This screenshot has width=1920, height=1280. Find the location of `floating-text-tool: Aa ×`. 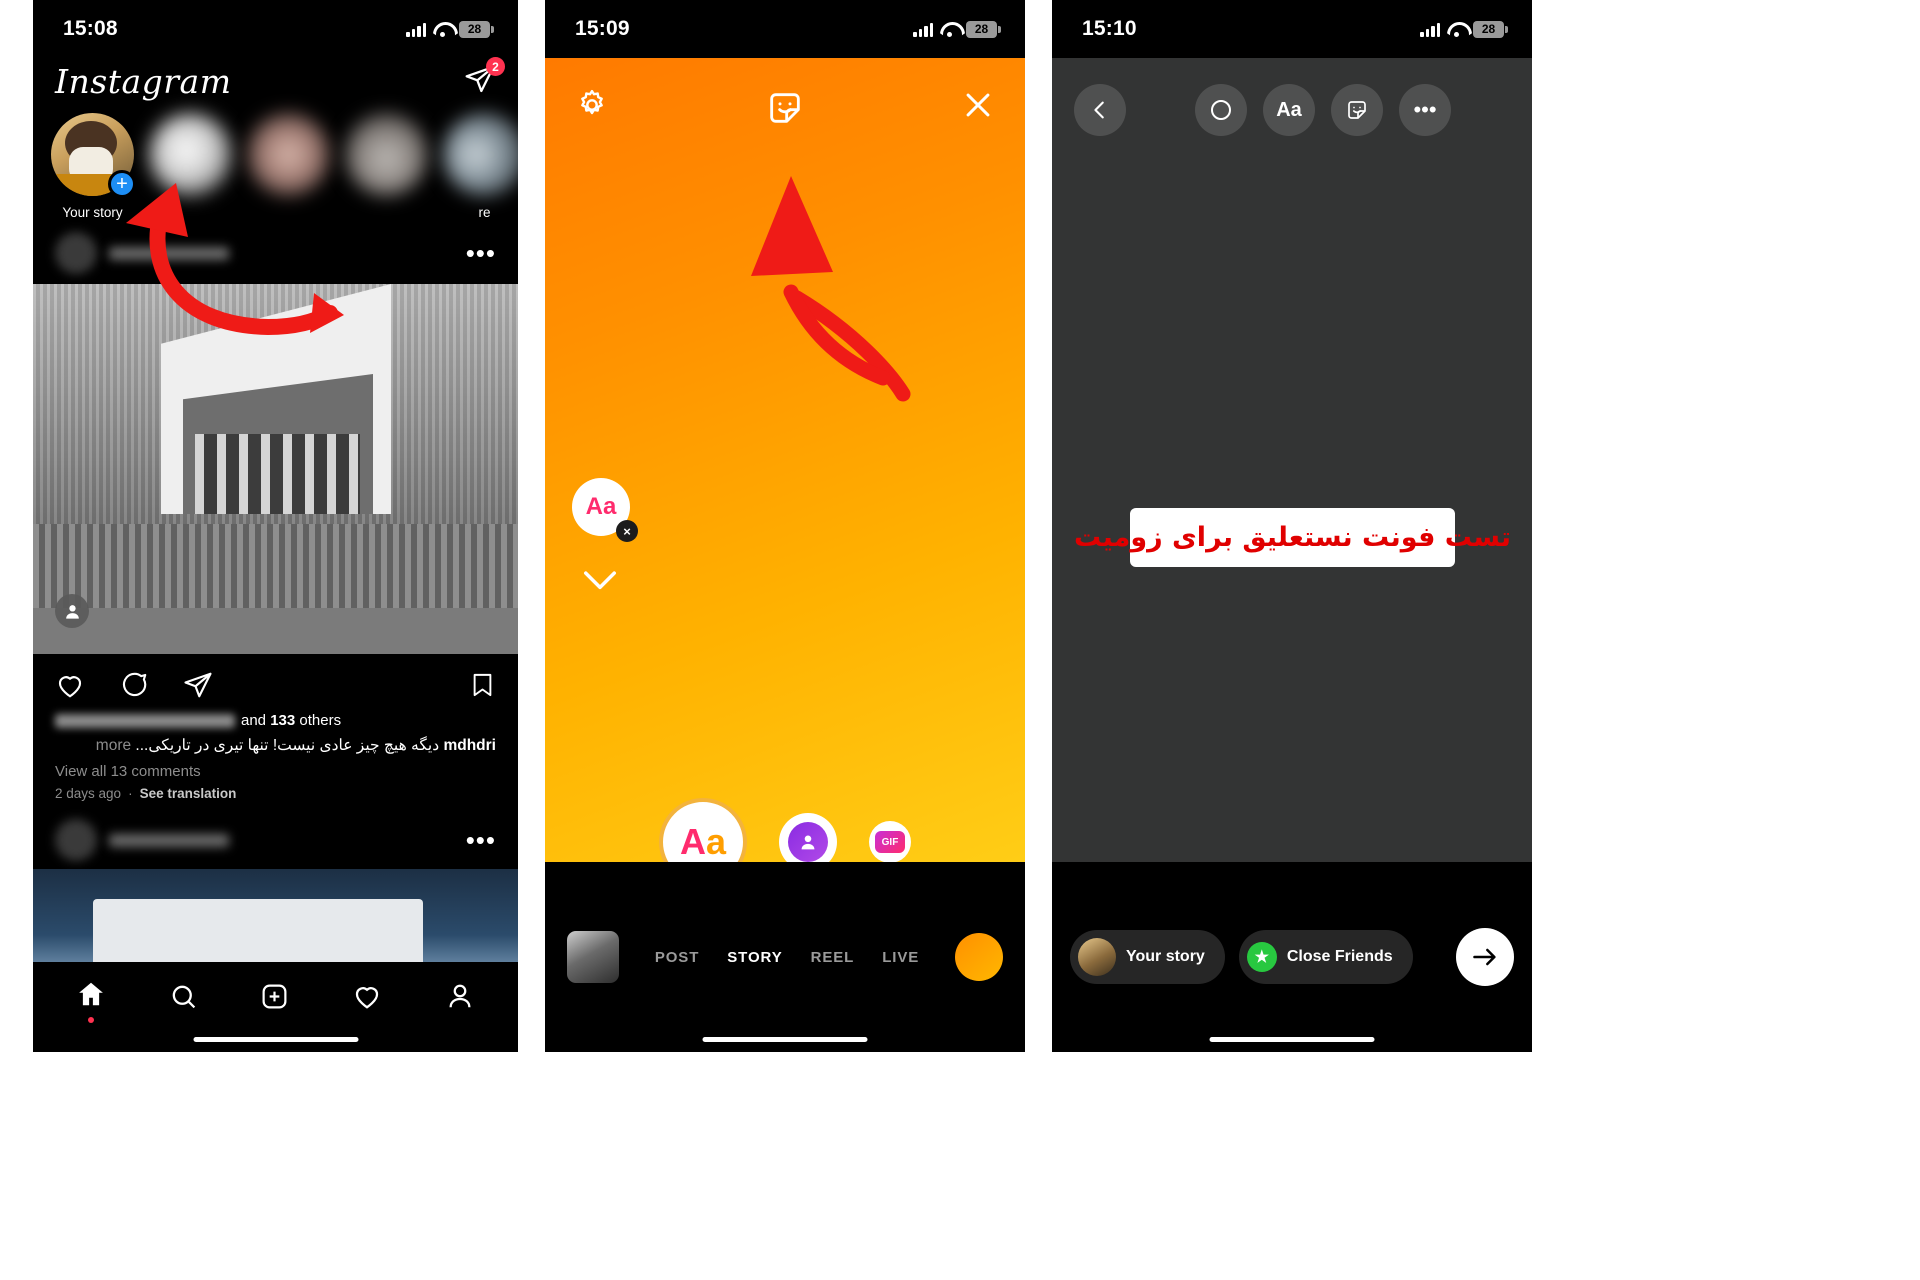

floating-text-tool: Aa × is located at coordinates (605, 510).